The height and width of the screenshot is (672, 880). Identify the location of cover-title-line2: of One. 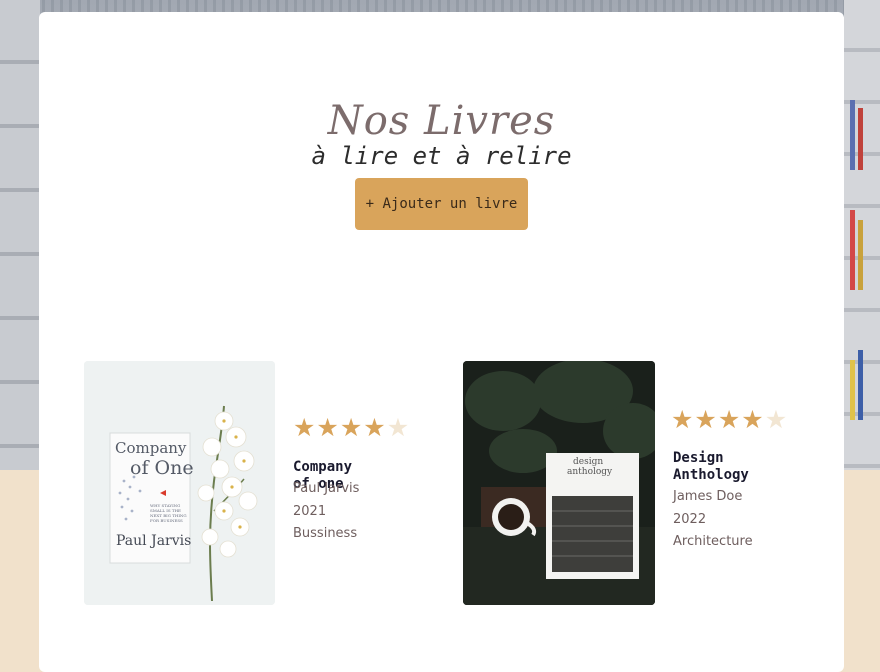
(162, 468).